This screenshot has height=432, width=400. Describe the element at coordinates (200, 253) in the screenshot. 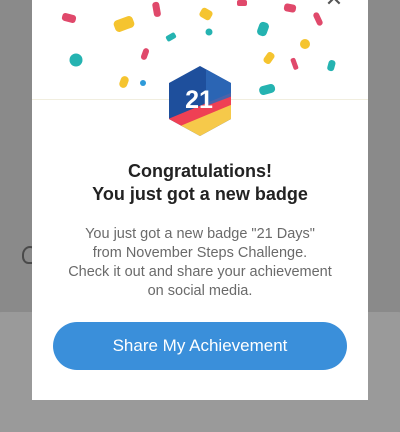

I see `description-line: from November Steps Challenge.` at that location.